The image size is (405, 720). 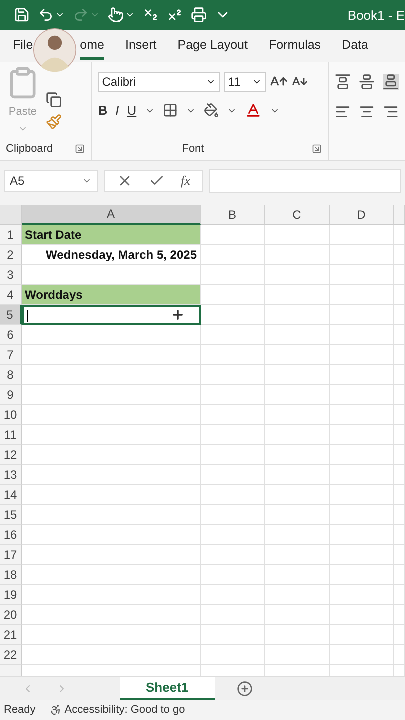 I want to click on ribbon-tab: Formulas, so click(x=295, y=46).